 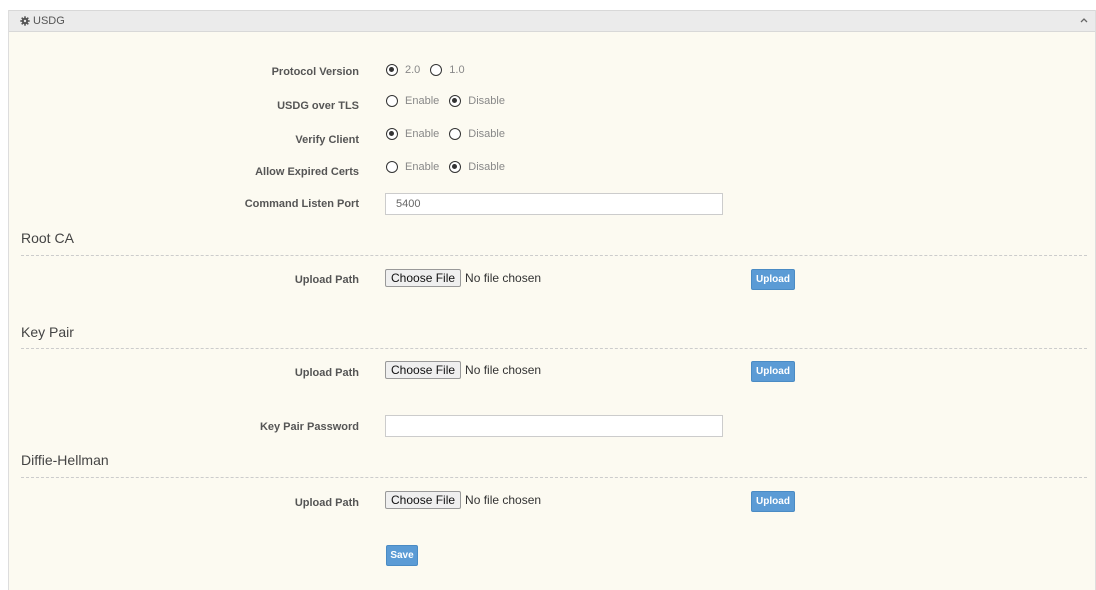 I want to click on protocol-version-2-0-radio, so click(x=392, y=70).